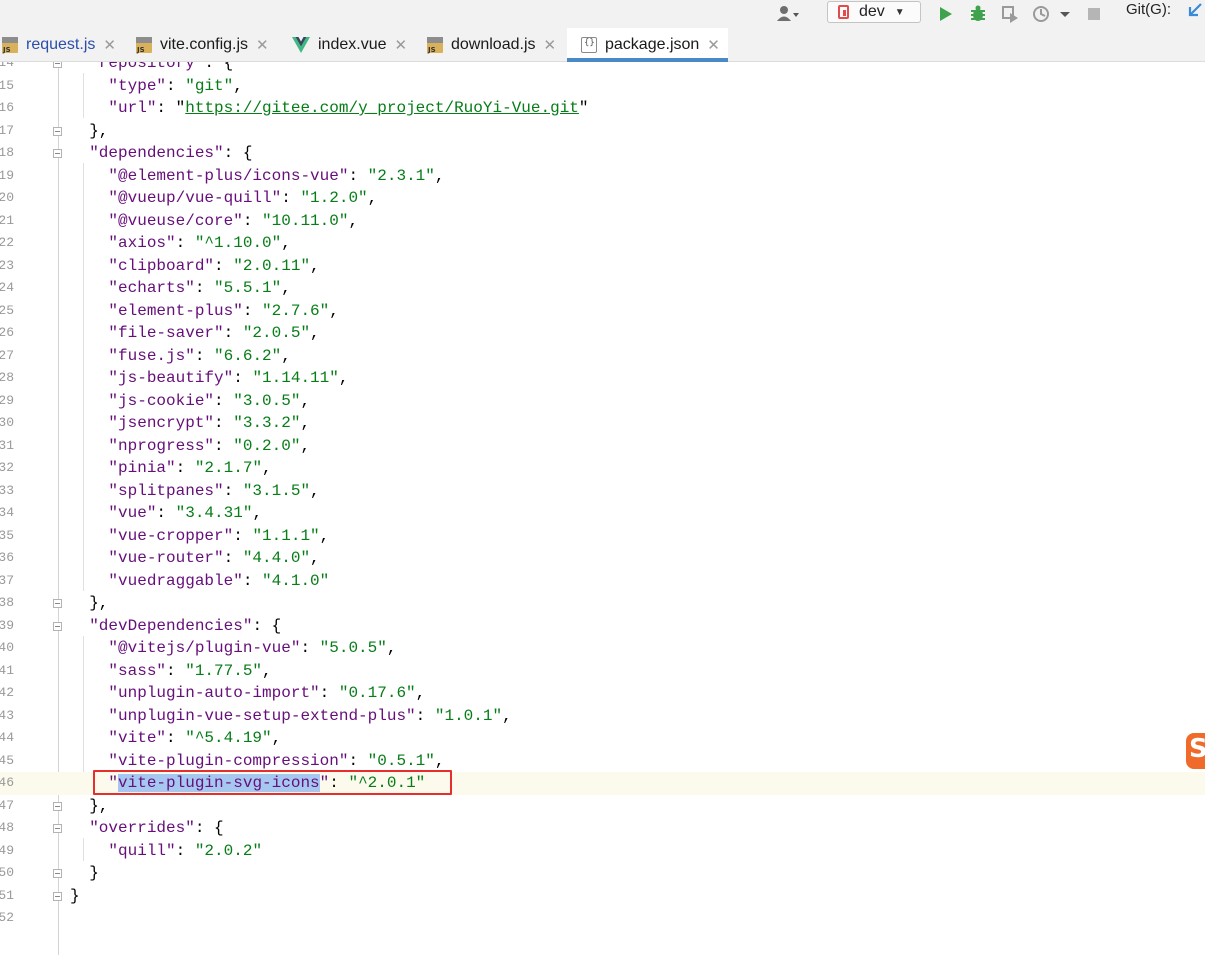  Describe the element at coordinates (1043, 14) in the screenshot. I see `profile-icon` at that location.